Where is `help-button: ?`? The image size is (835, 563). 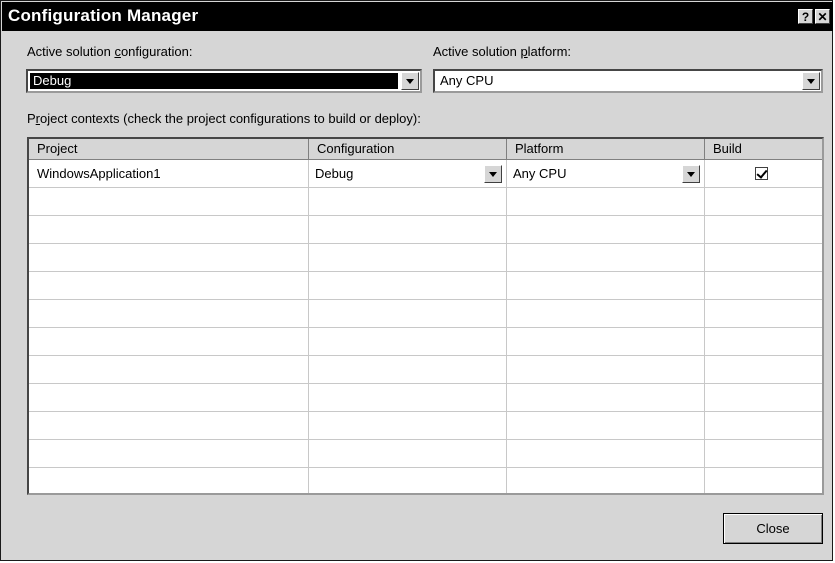 help-button: ? is located at coordinates (805, 16).